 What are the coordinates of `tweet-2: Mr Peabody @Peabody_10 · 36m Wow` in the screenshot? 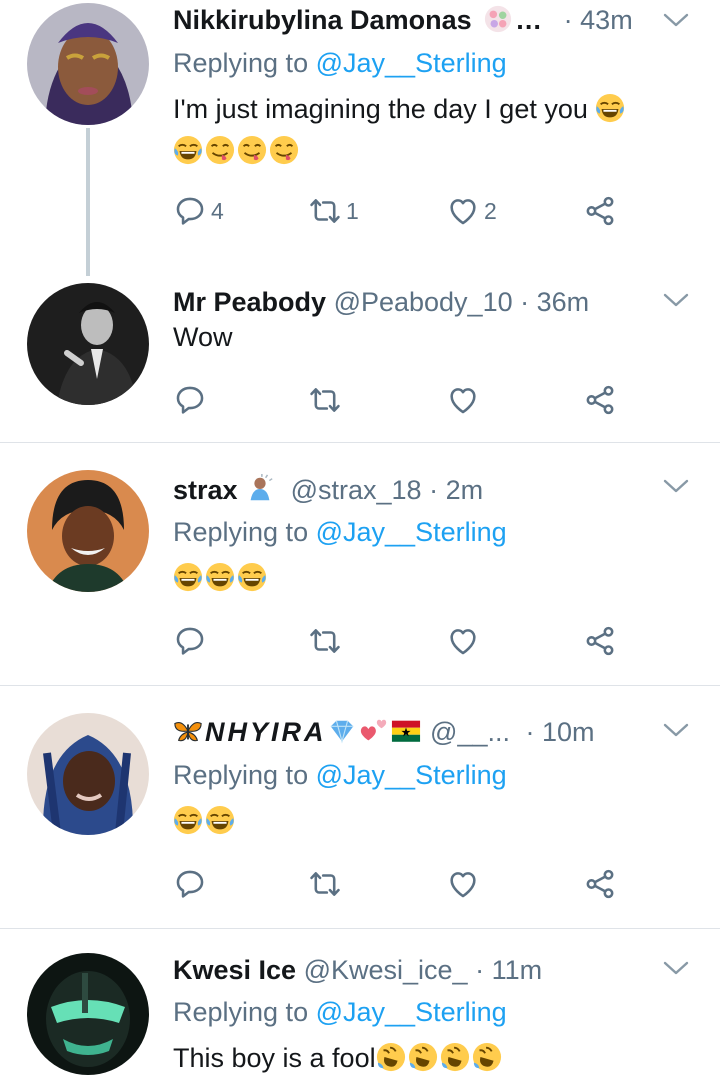 It's located at (360, 361).